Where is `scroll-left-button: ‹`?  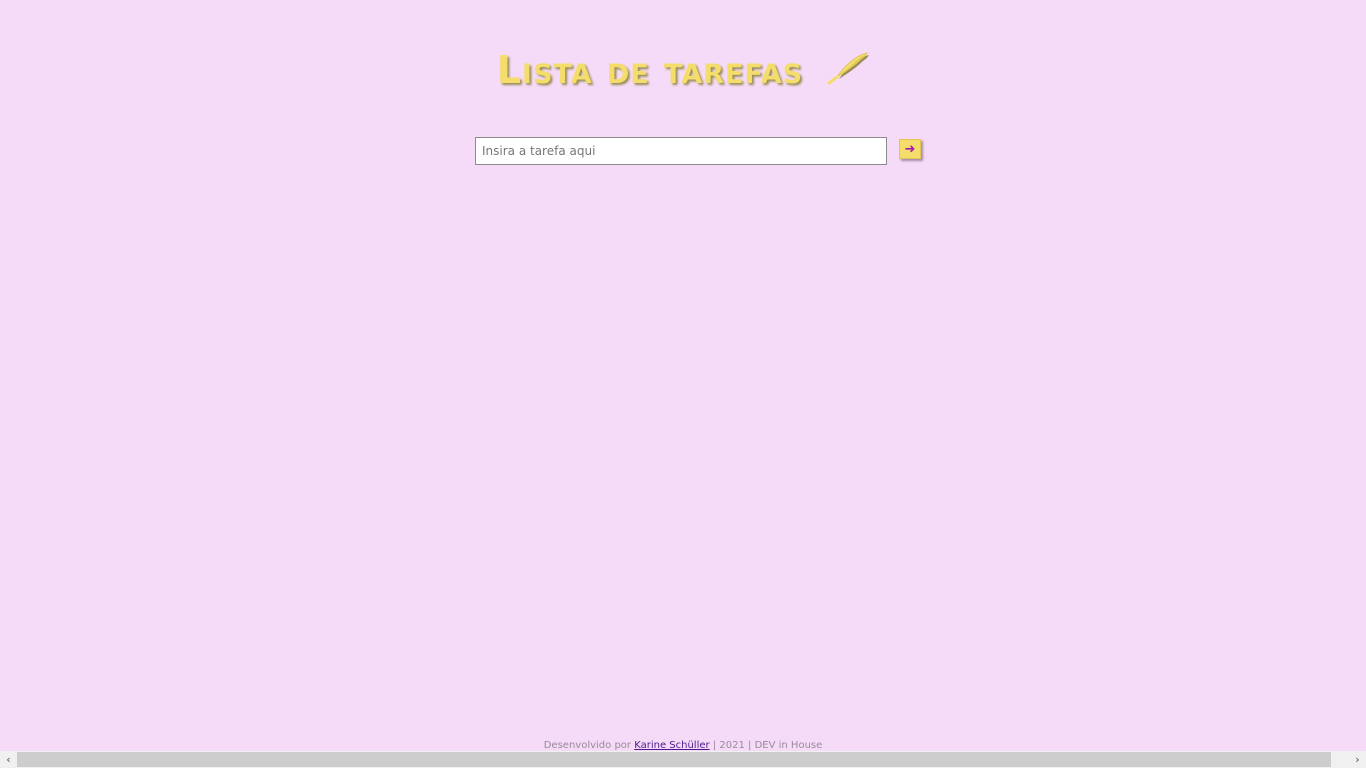 scroll-left-button: ‹ is located at coordinates (8, 759).